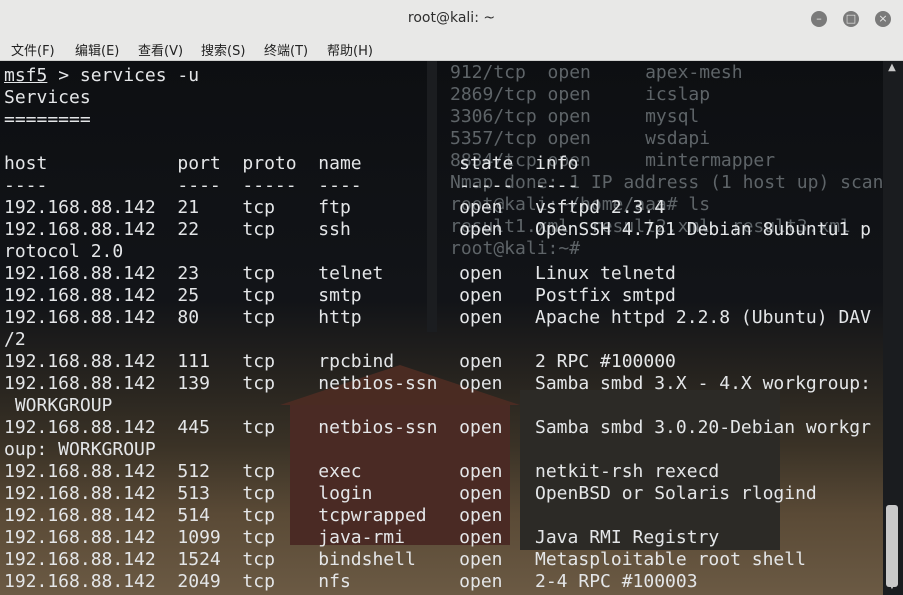 The width and height of the screenshot is (903, 595). I want to click on menu-help: 帮助(H), so click(350, 49).